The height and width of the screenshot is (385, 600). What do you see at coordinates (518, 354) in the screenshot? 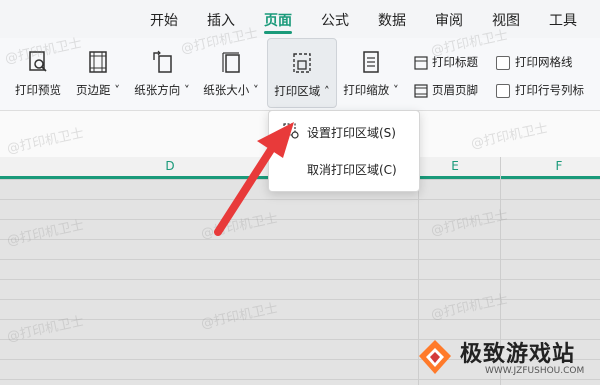
I see `logo-name: 极致游戏站` at bounding box center [518, 354].